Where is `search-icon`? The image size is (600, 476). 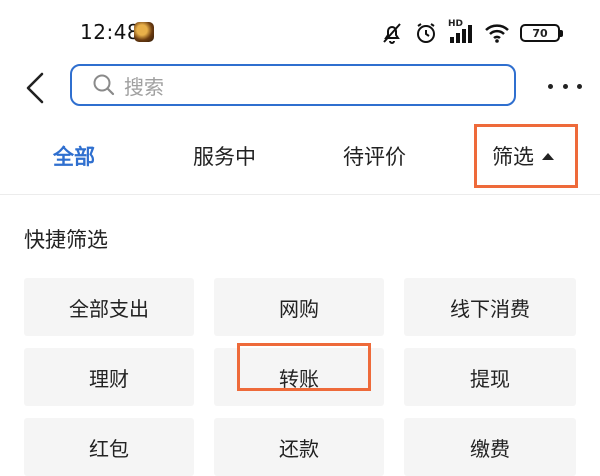
search-icon is located at coordinates (104, 85).